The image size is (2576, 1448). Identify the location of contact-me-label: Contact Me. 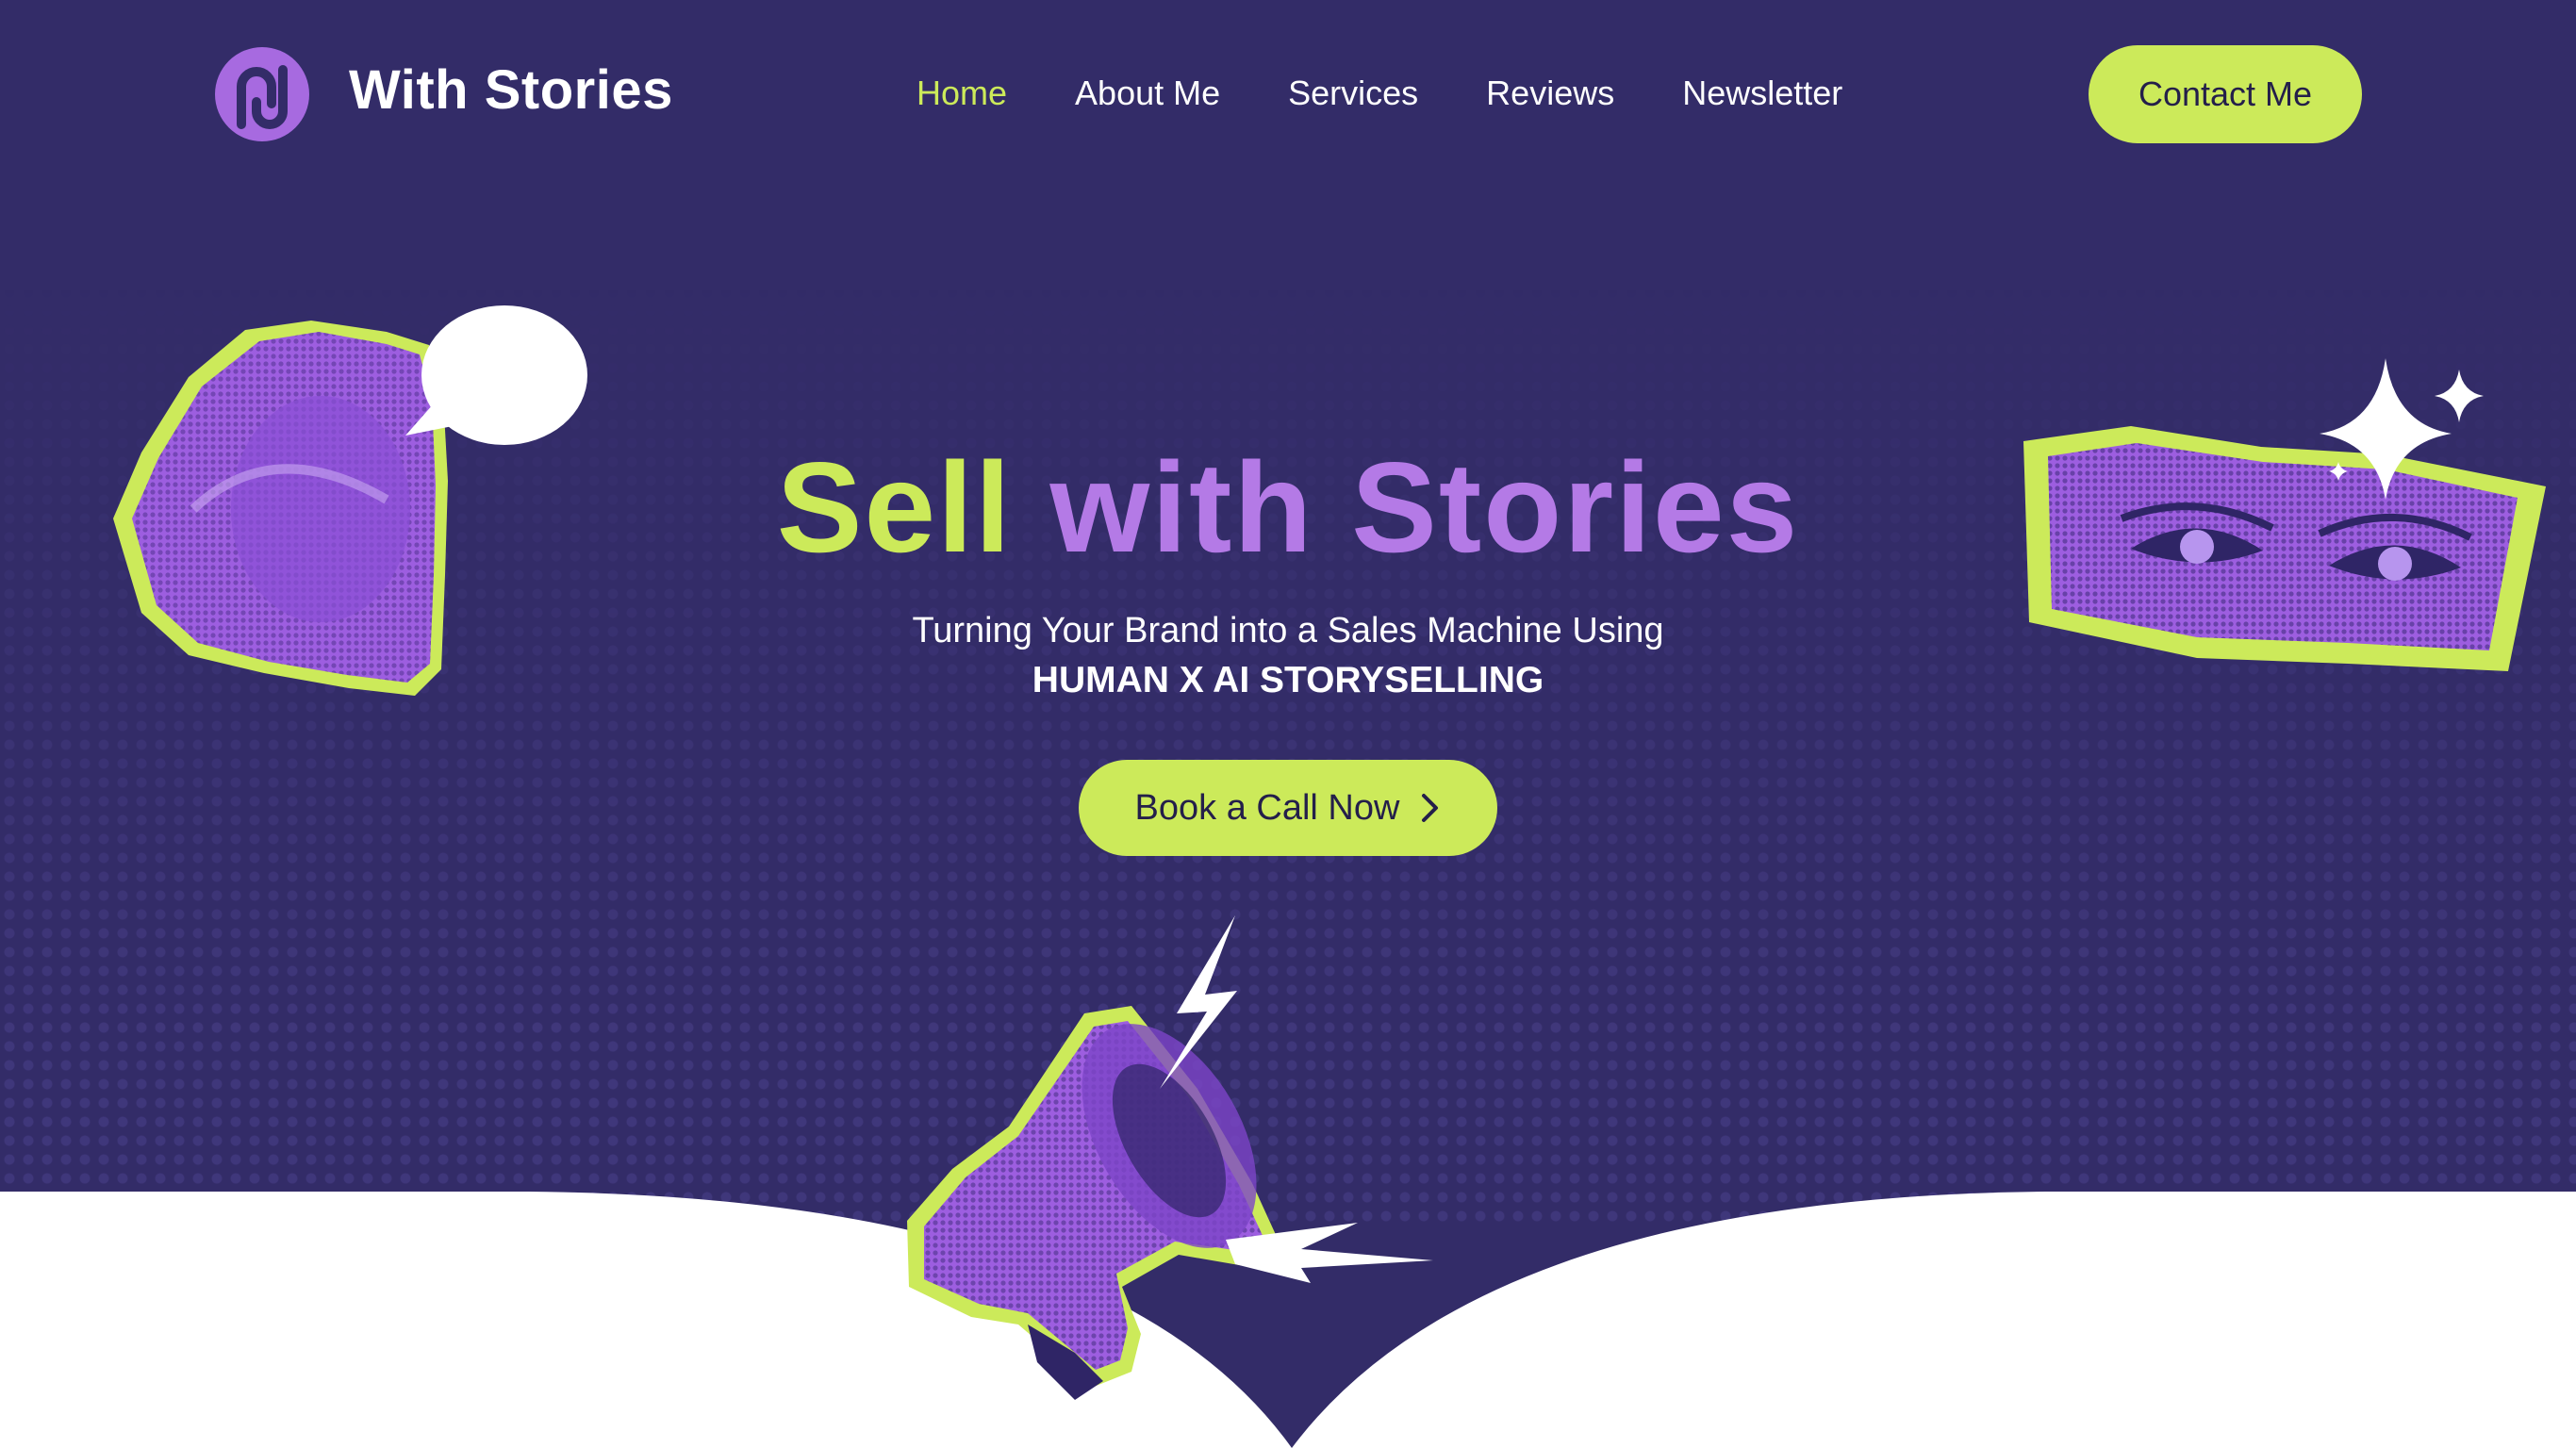
(2225, 93).